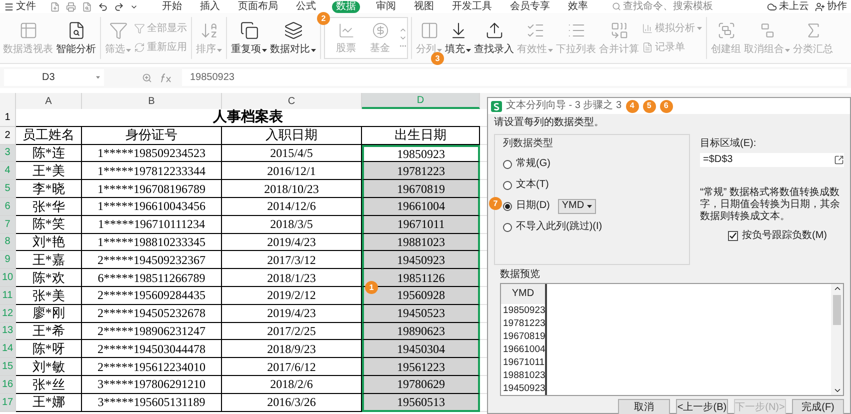  Describe the element at coordinates (152, 153) in the screenshot. I see `table-cell: 1*****198509234523` at that location.